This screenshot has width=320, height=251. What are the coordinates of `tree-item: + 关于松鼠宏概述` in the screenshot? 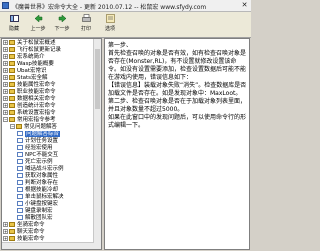 It's located at (29, 43).